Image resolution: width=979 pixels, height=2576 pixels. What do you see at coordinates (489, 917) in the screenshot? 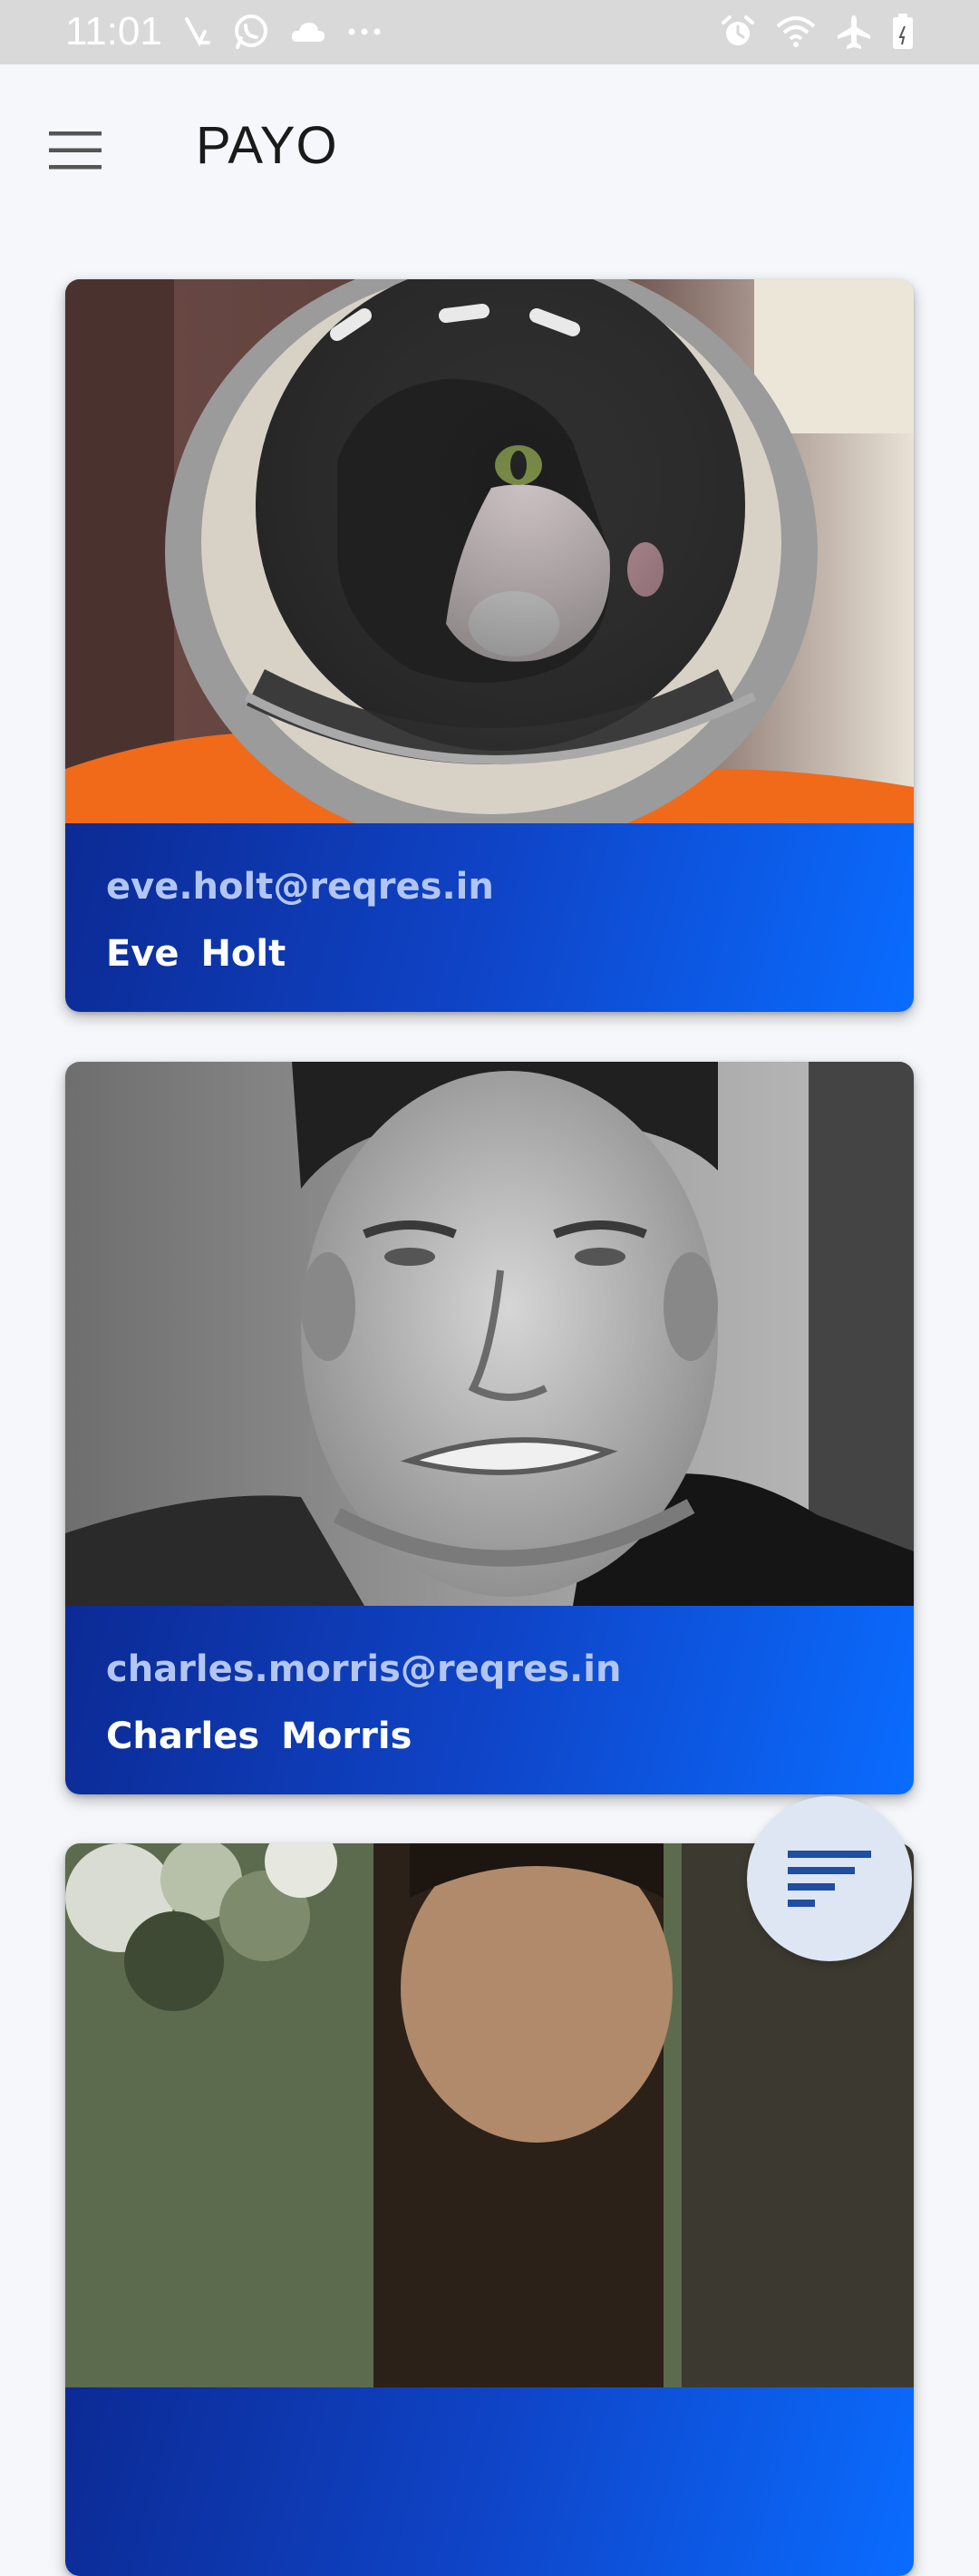
I see `user-card-footer: eve.holt@reqres.in Eve Holt` at bounding box center [489, 917].